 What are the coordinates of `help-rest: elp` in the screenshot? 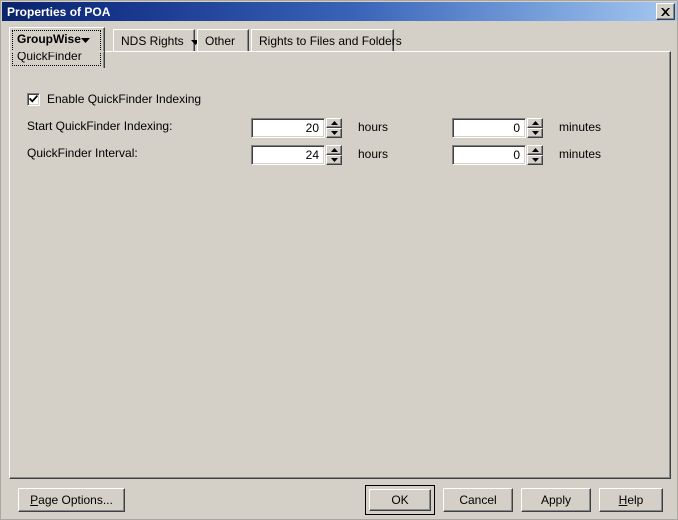 It's located at (635, 500).